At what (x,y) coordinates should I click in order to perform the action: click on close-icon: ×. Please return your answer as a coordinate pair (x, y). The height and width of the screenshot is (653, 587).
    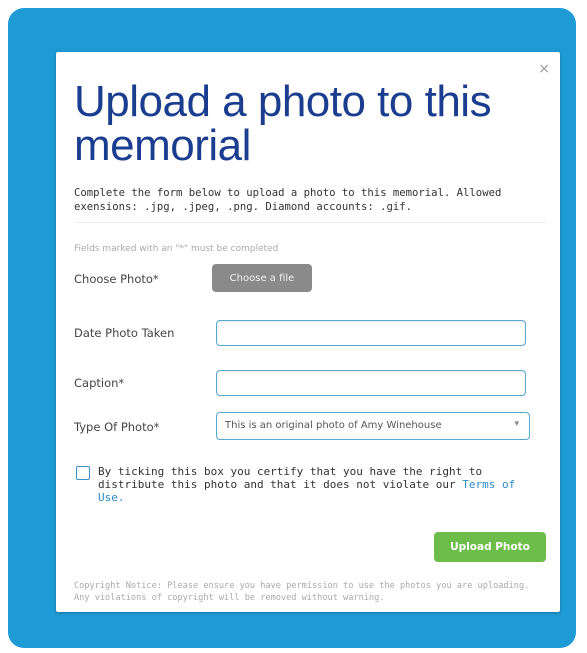
    Looking at the image, I should click on (544, 69).